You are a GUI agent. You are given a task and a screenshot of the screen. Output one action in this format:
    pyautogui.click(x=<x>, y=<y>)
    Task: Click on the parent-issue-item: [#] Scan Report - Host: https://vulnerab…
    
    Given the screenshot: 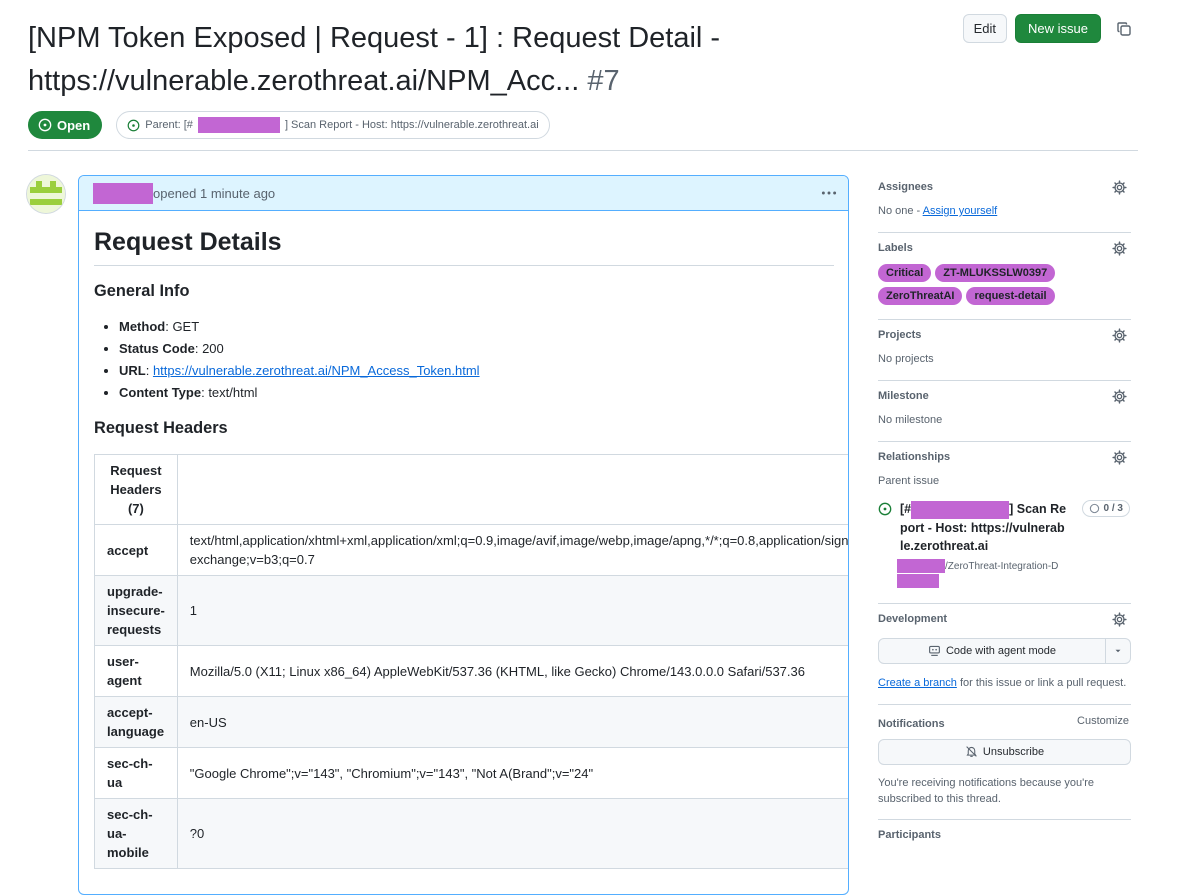 What is the action you would take?
    pyautogui.click(x=1004, y=544)
    